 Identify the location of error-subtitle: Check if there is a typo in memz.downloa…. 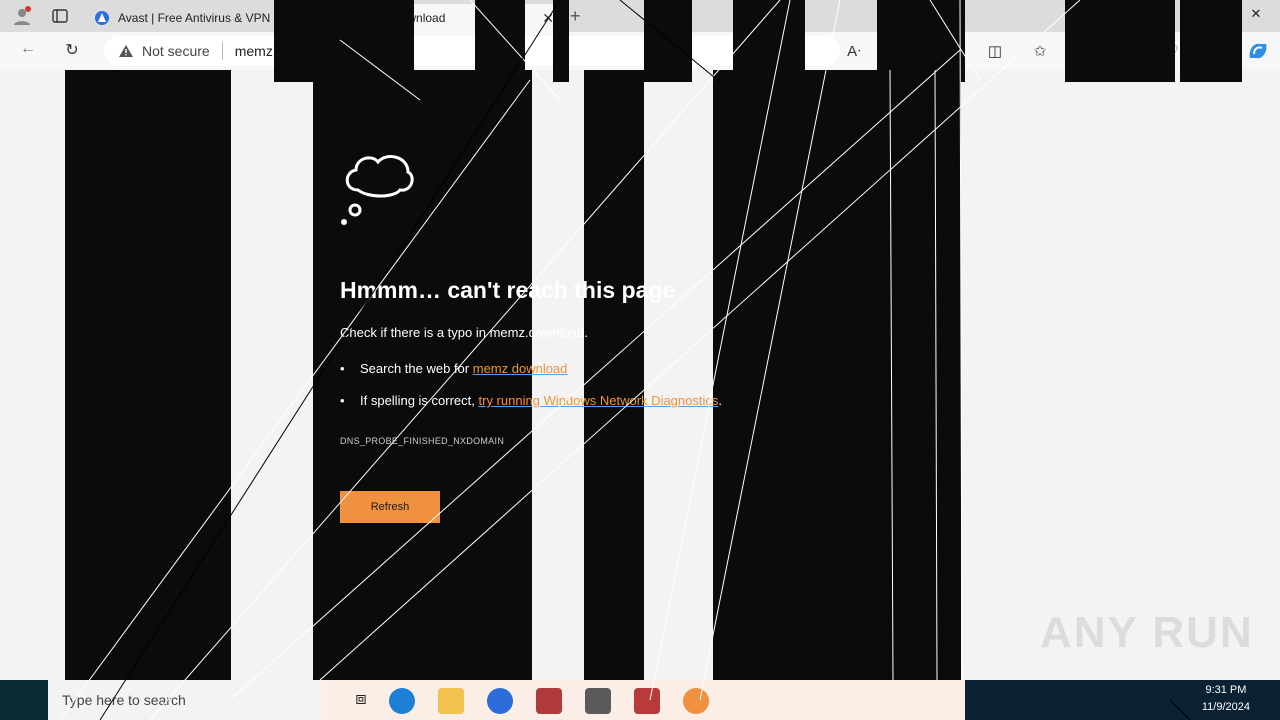
(464, 332).